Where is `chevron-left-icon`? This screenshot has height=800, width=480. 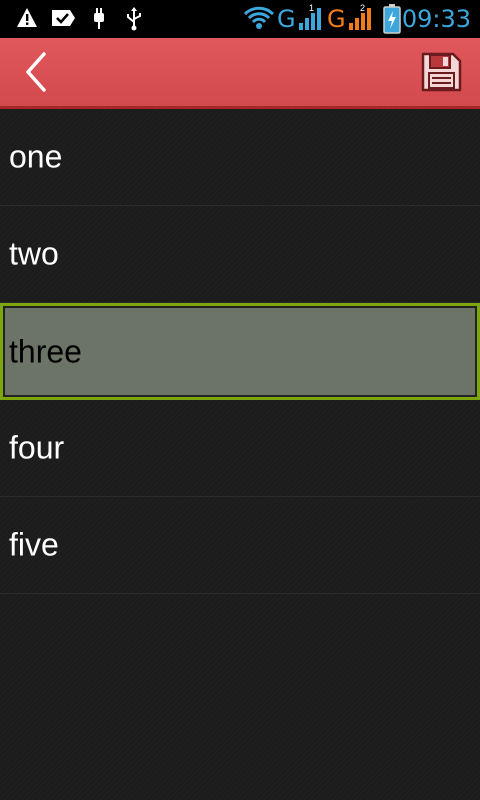 chevron-left-icon is located at coordinates (36, 72).